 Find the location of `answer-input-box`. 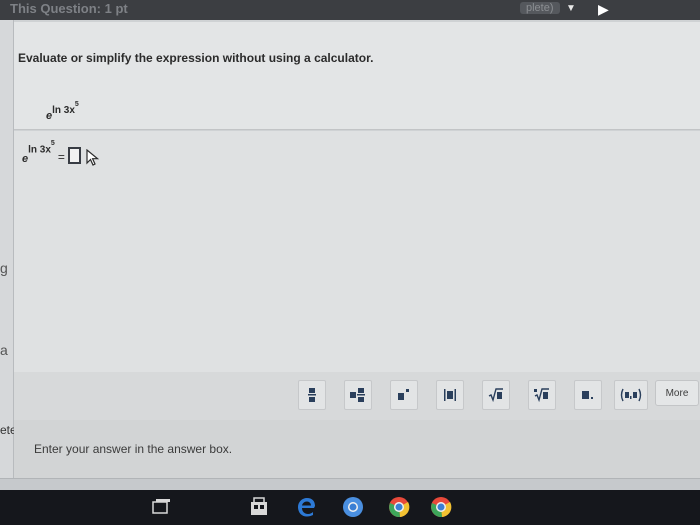

answer-input-box is located at coordinates (74, 155).